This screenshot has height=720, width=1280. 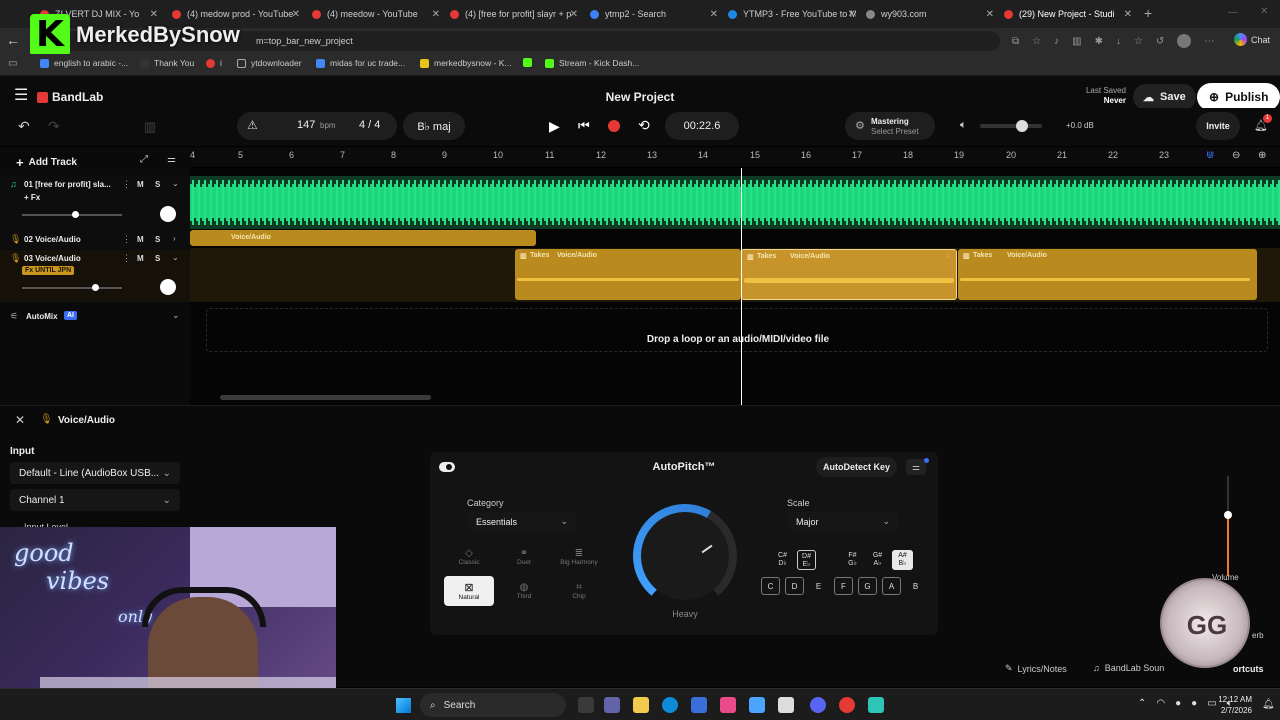 What do you see at coordinates (167, 63) in the screenshot?
I see `bookmark-item: Thank You` at bounding box center [167, 63].